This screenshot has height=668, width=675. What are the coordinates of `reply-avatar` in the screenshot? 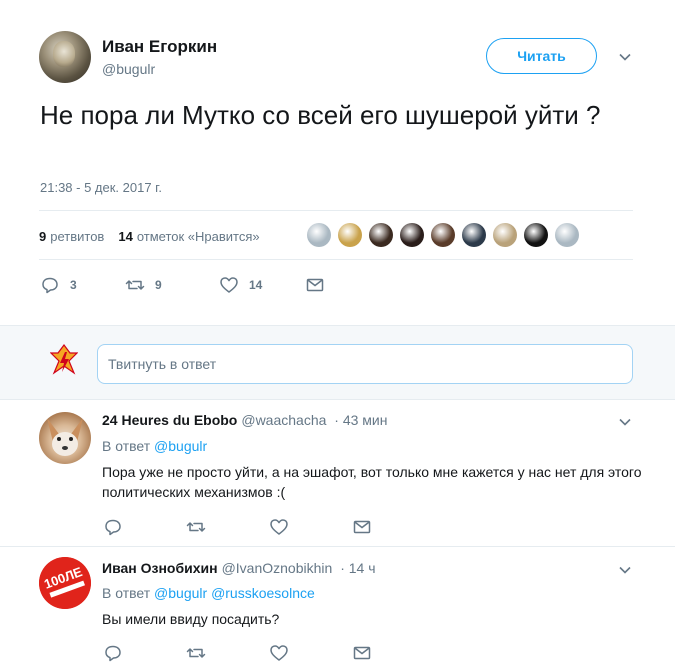 It's located at (65, 438).